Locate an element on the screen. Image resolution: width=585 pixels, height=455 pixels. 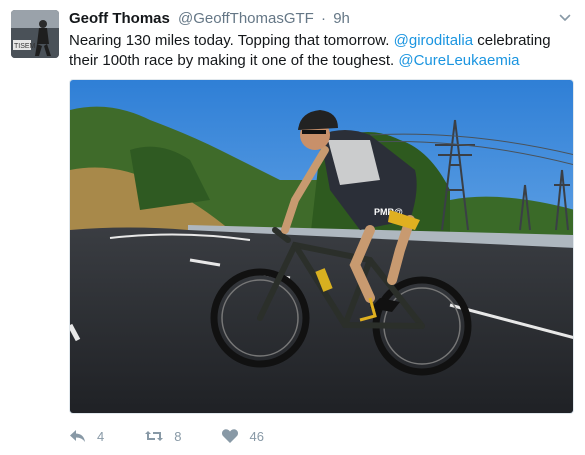
tweet-header: Geoff Thomas @GeoffThomasGTF · 9h is located at coordinates (209, 18).